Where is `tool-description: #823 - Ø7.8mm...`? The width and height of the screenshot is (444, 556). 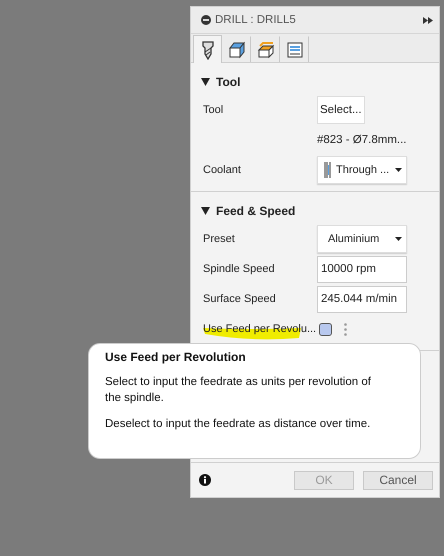 tool-description: #823 - Ø7.8mm... is located at coordinates (361, 140).